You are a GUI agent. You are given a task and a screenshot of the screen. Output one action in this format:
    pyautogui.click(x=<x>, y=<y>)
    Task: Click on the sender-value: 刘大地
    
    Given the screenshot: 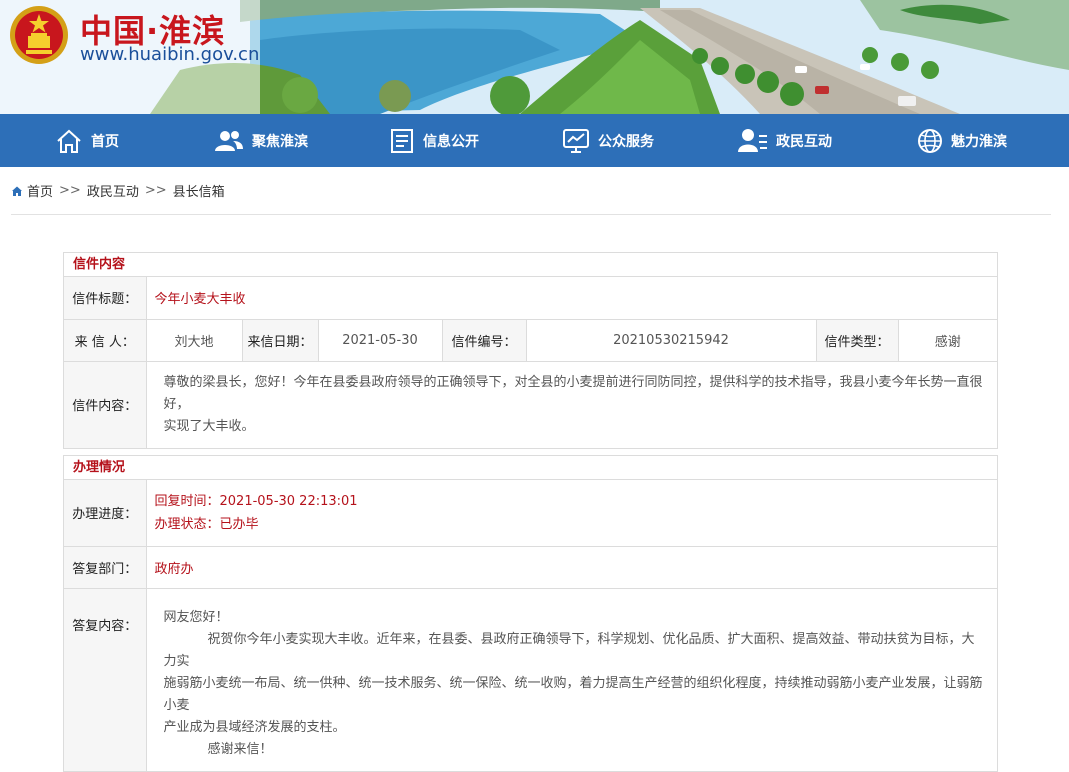 What is the action you would take?
    pyautogui.click(x=193, y=339)
    